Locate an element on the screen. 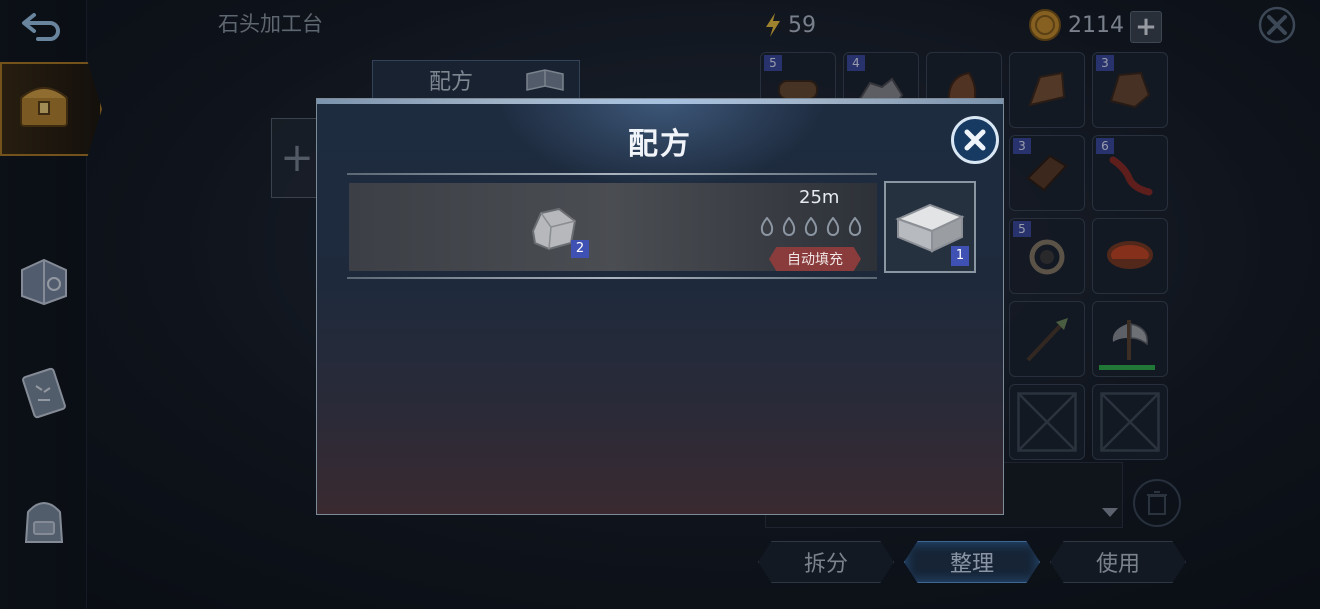  heat-level is located at coordinates (811, 227).